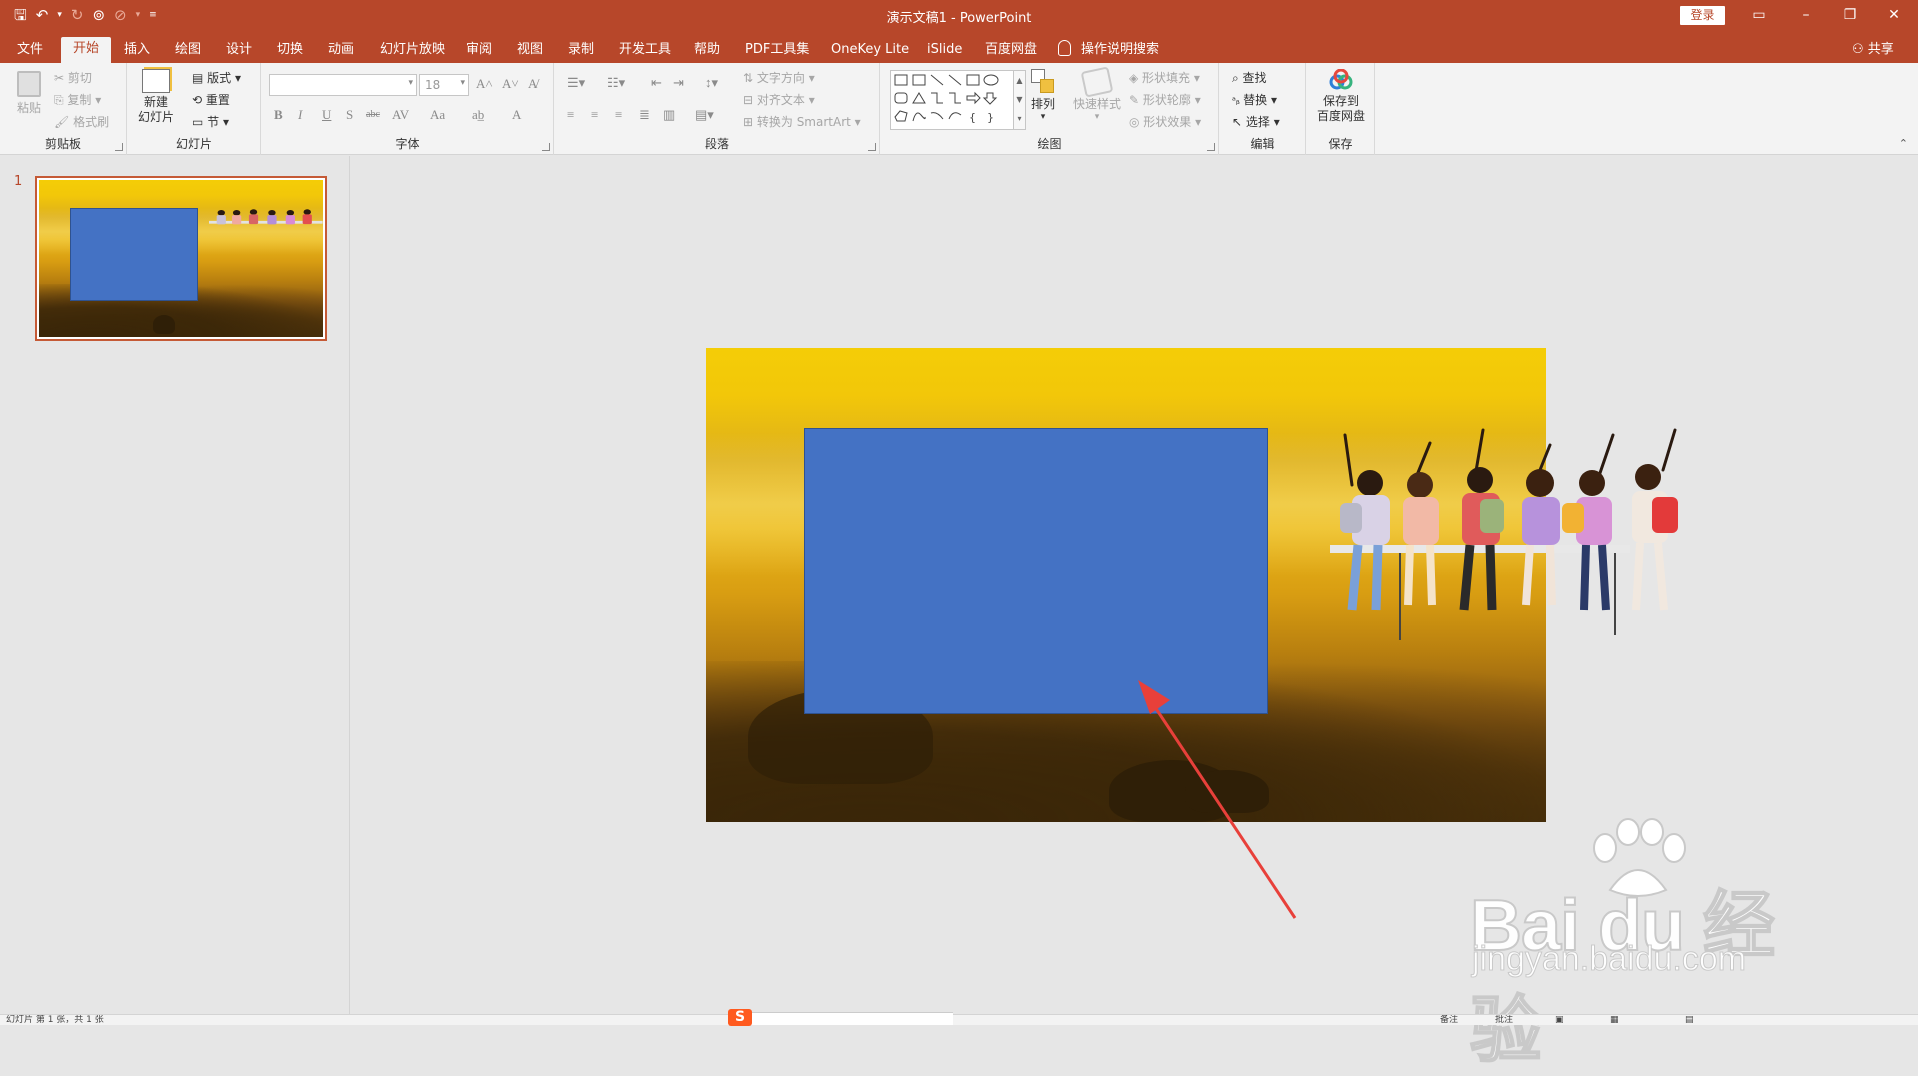 Image resolution: width=1918 pixels, height=1076 pixels. I want to click on tab-design: 设计, so click(239, 49).